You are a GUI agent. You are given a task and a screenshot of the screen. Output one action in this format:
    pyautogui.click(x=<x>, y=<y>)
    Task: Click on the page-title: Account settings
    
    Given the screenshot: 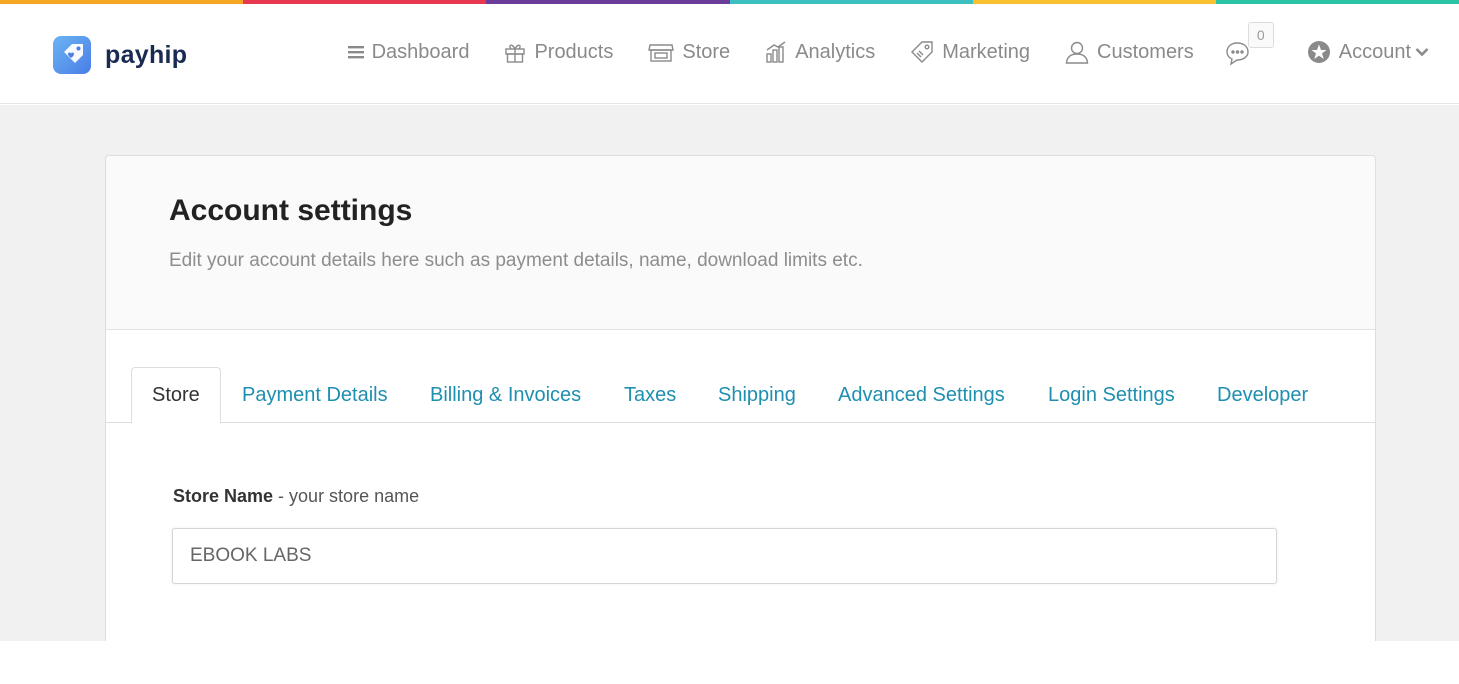 What is the action you would take?
    pyautogui.click(x=291, y=210)
    